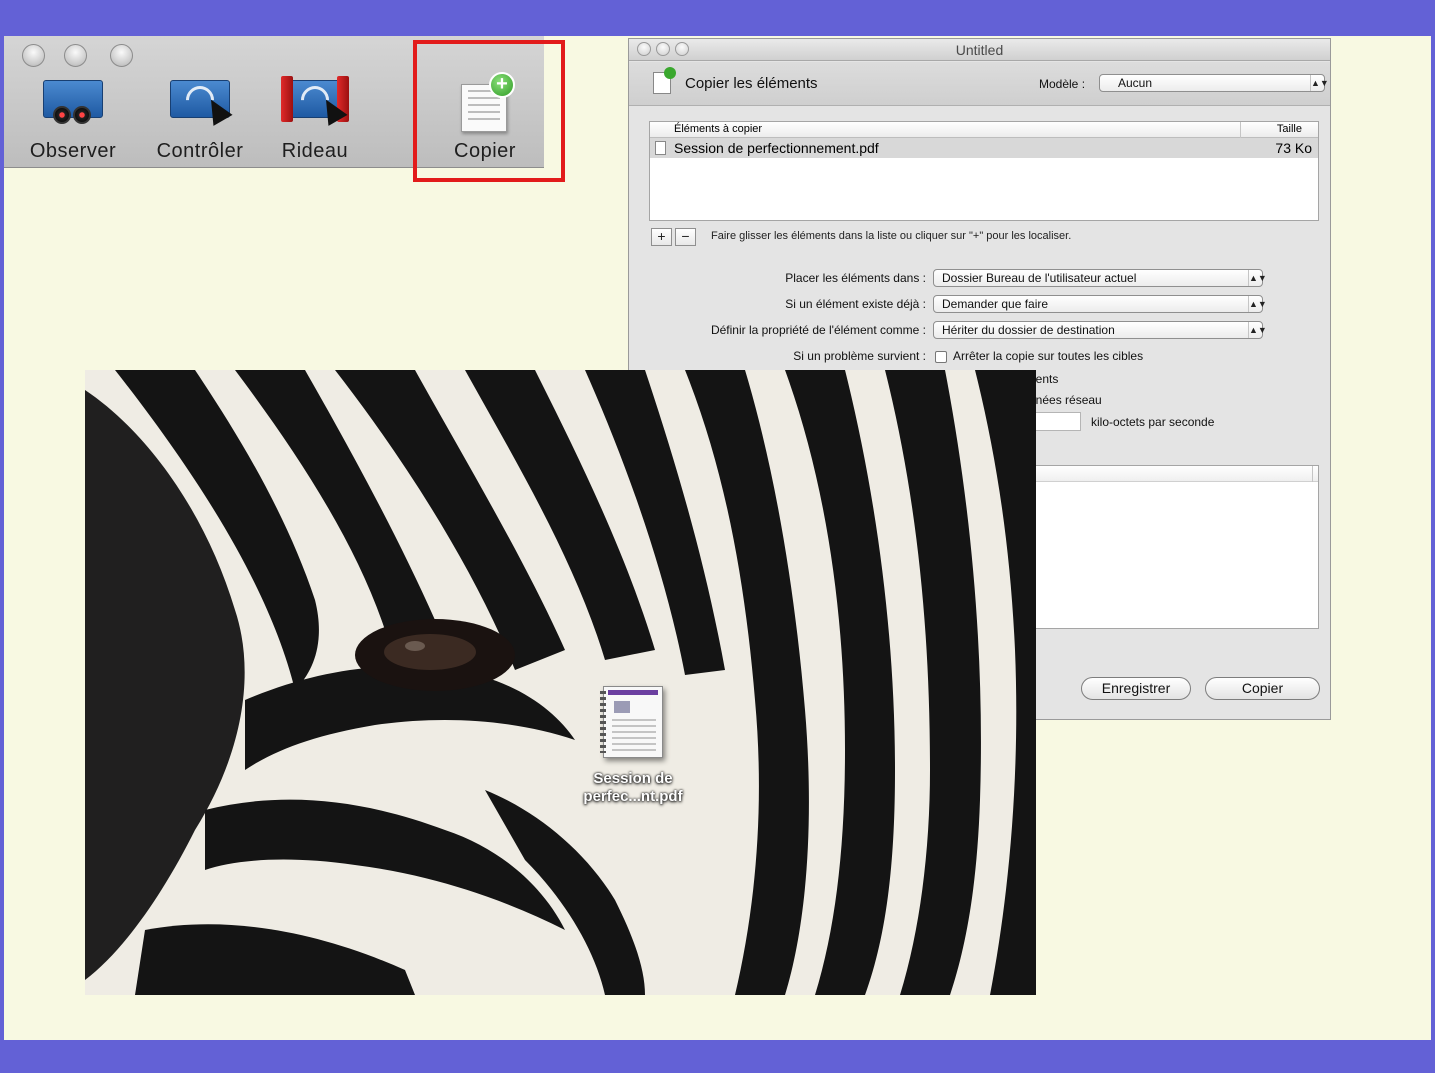  Describe the element at coordinates (1262, 688) in the screenshot. I see `copy-button: Copier` at that location.